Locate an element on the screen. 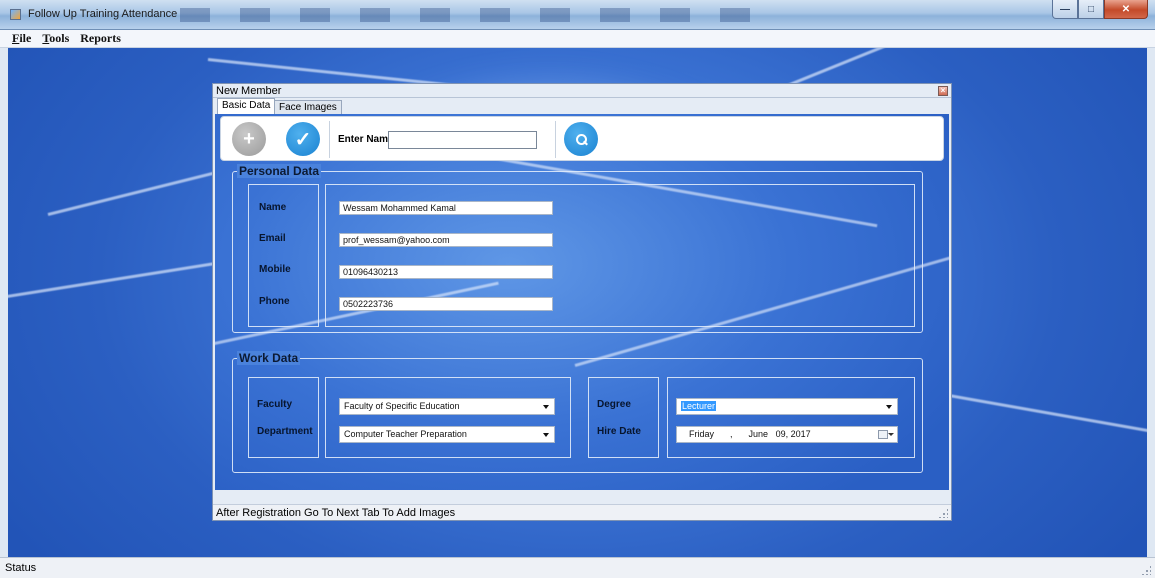 This screenshot has width=1155, height=578. hire-date-value: 09, 2017 is located at coordinates (793, 434).